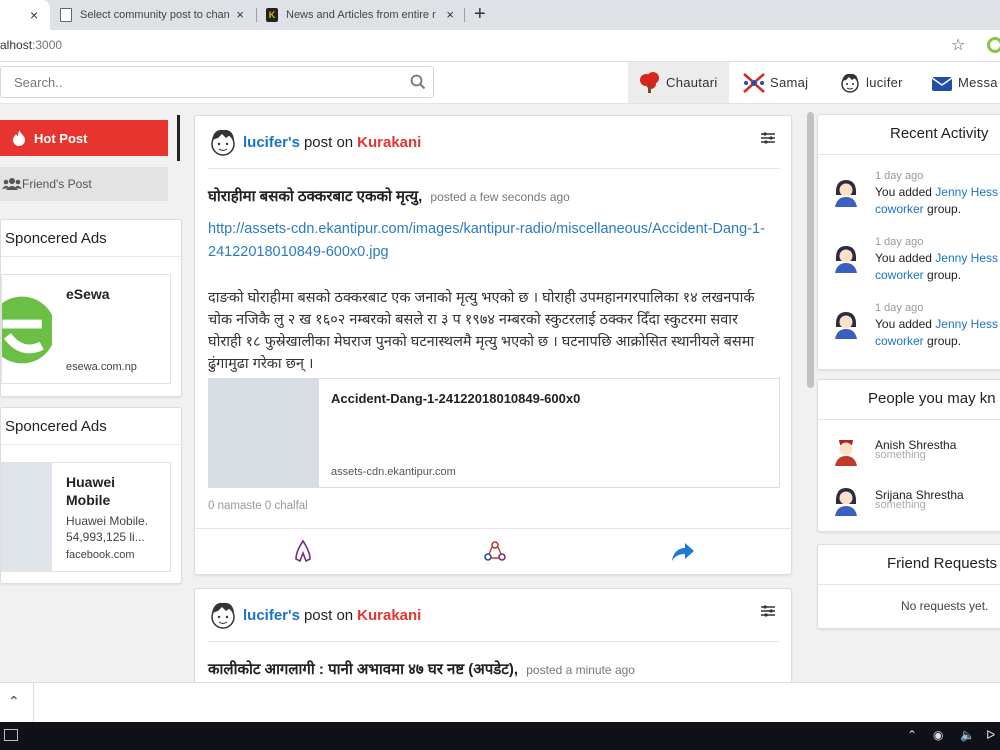 The image size is (1000, 750). What do you see at coordinates (27, 517) in the screenshot?
I see `ad-image` at bounding box center [27, 517].